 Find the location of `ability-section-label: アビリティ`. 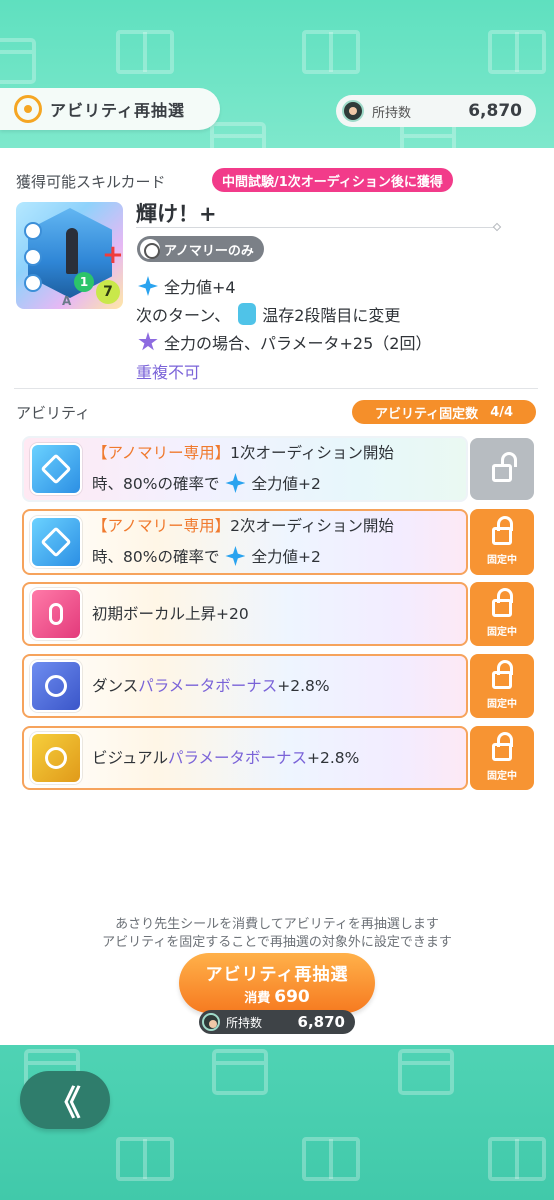

ability-section-label: アビリティ is located at coordinates (53, 413).